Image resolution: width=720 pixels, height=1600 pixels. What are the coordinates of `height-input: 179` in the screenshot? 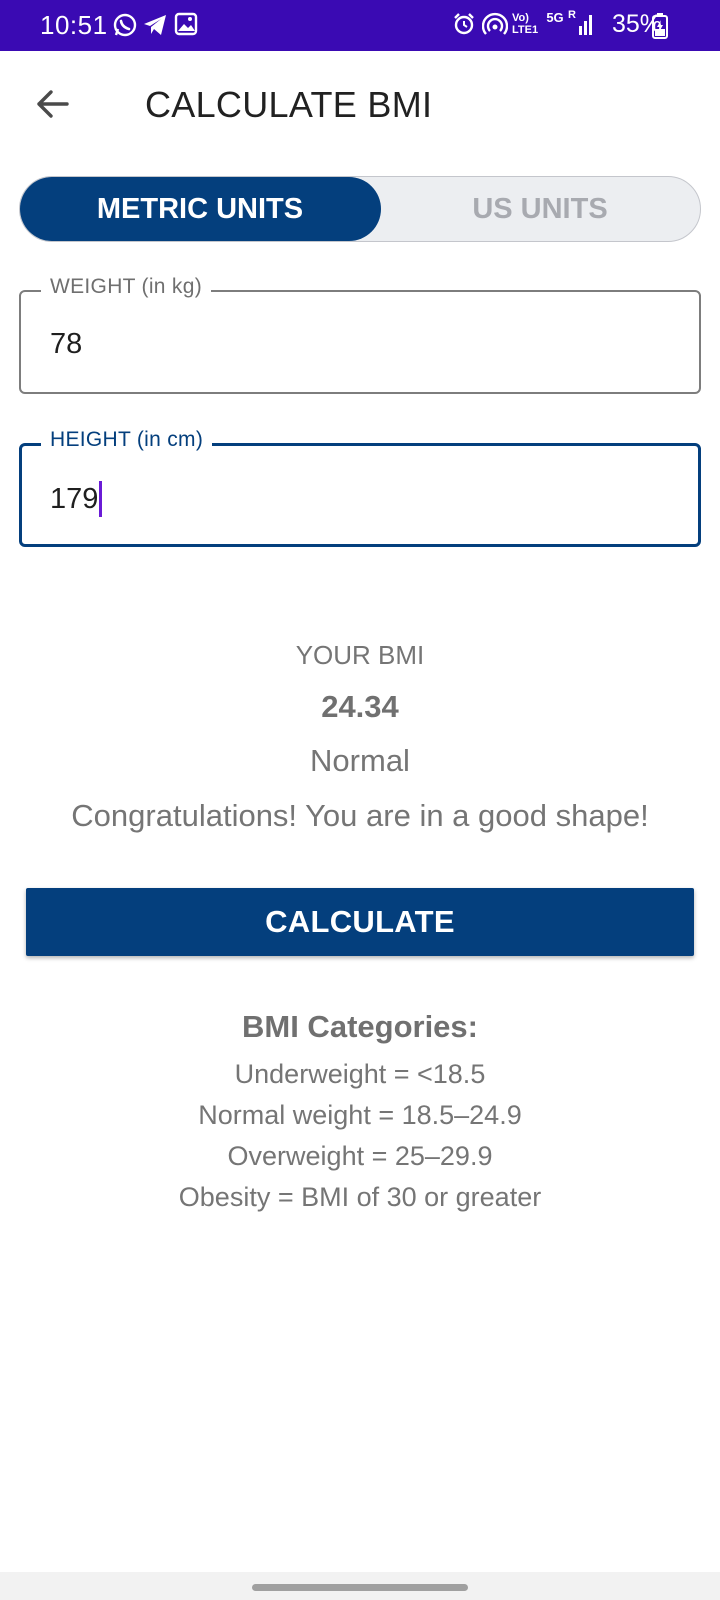 It's located at (76, 499).